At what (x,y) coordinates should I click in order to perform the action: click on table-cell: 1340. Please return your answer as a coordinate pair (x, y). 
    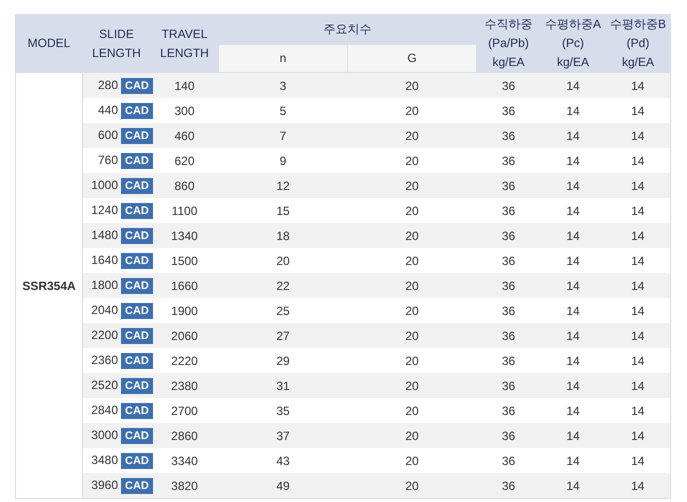
    Looking at the image, I should click on (184, 235).